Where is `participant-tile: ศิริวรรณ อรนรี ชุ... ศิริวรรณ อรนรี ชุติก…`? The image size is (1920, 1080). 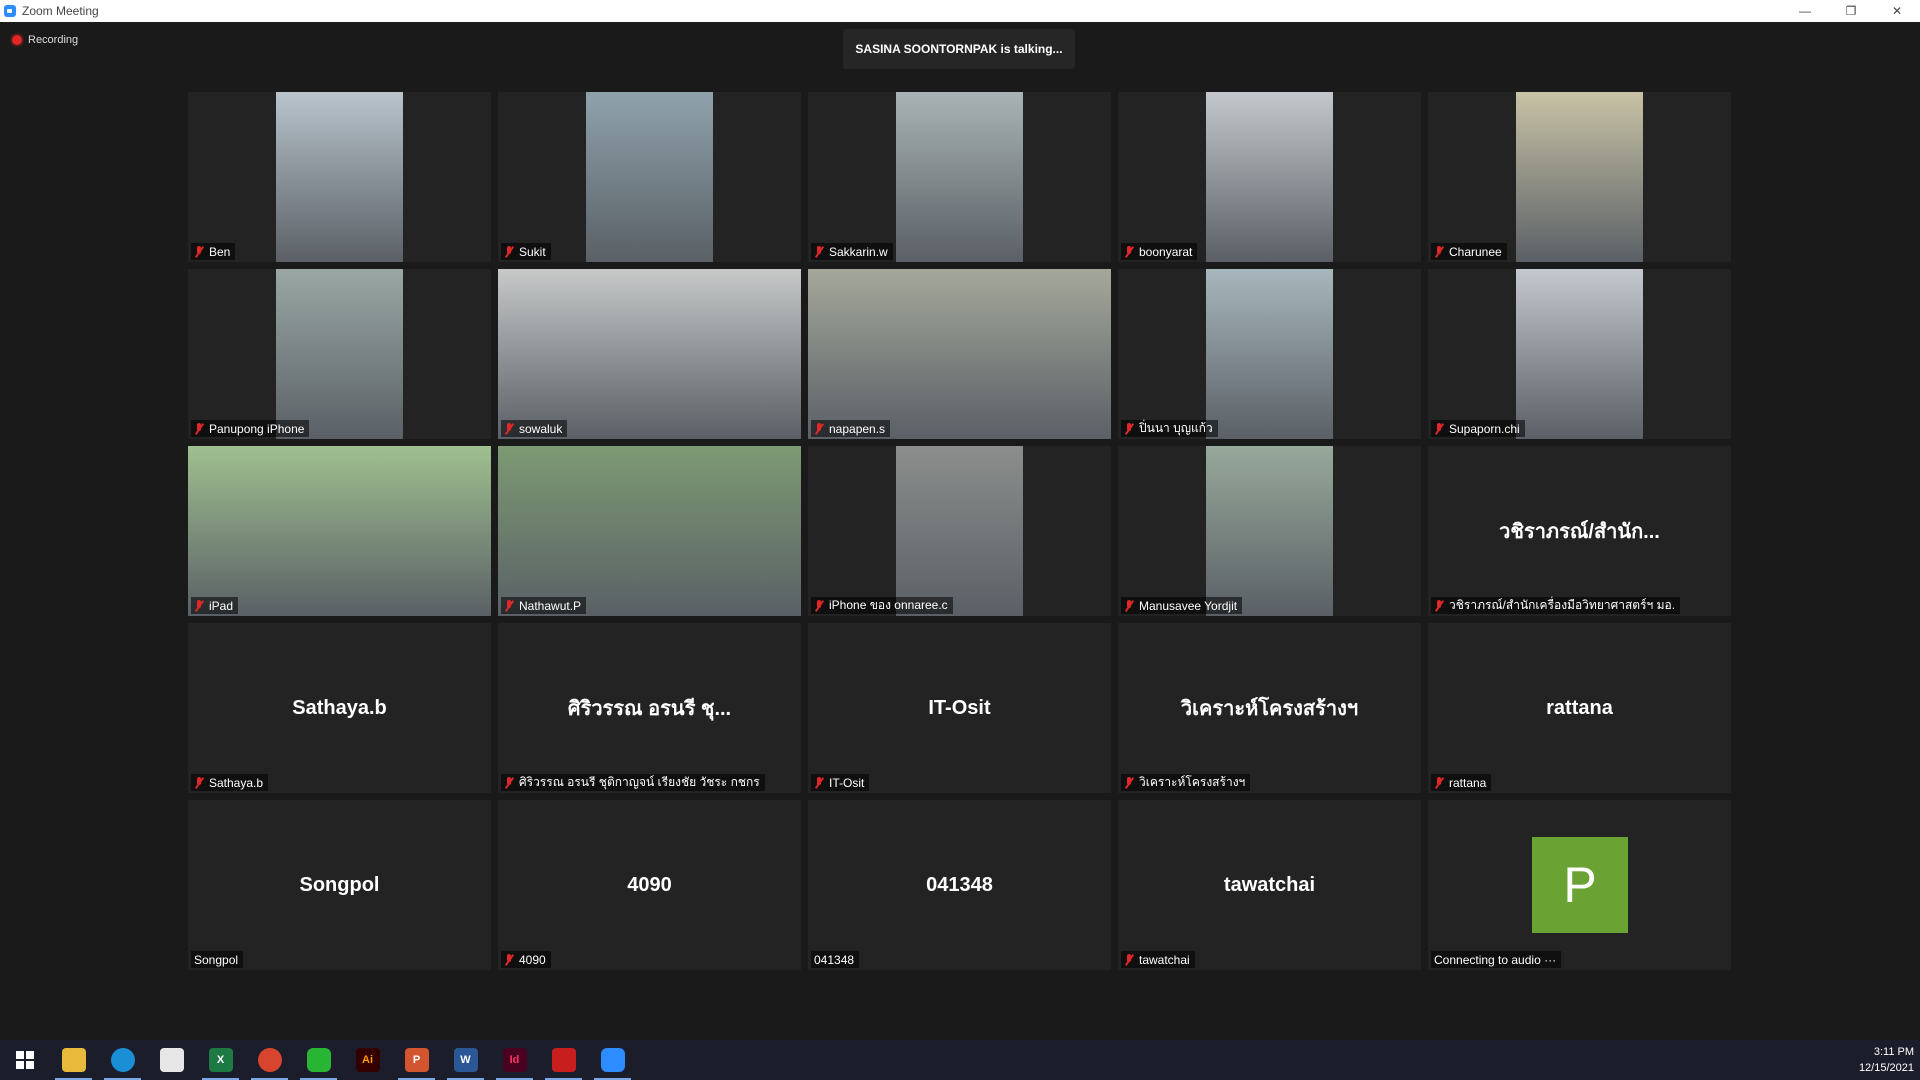
participant-tile: ศิริวรรณ อรนรี ชุ... ศิริวรรณ อรนรี ชุติก… is located at coordinates (649, 708).